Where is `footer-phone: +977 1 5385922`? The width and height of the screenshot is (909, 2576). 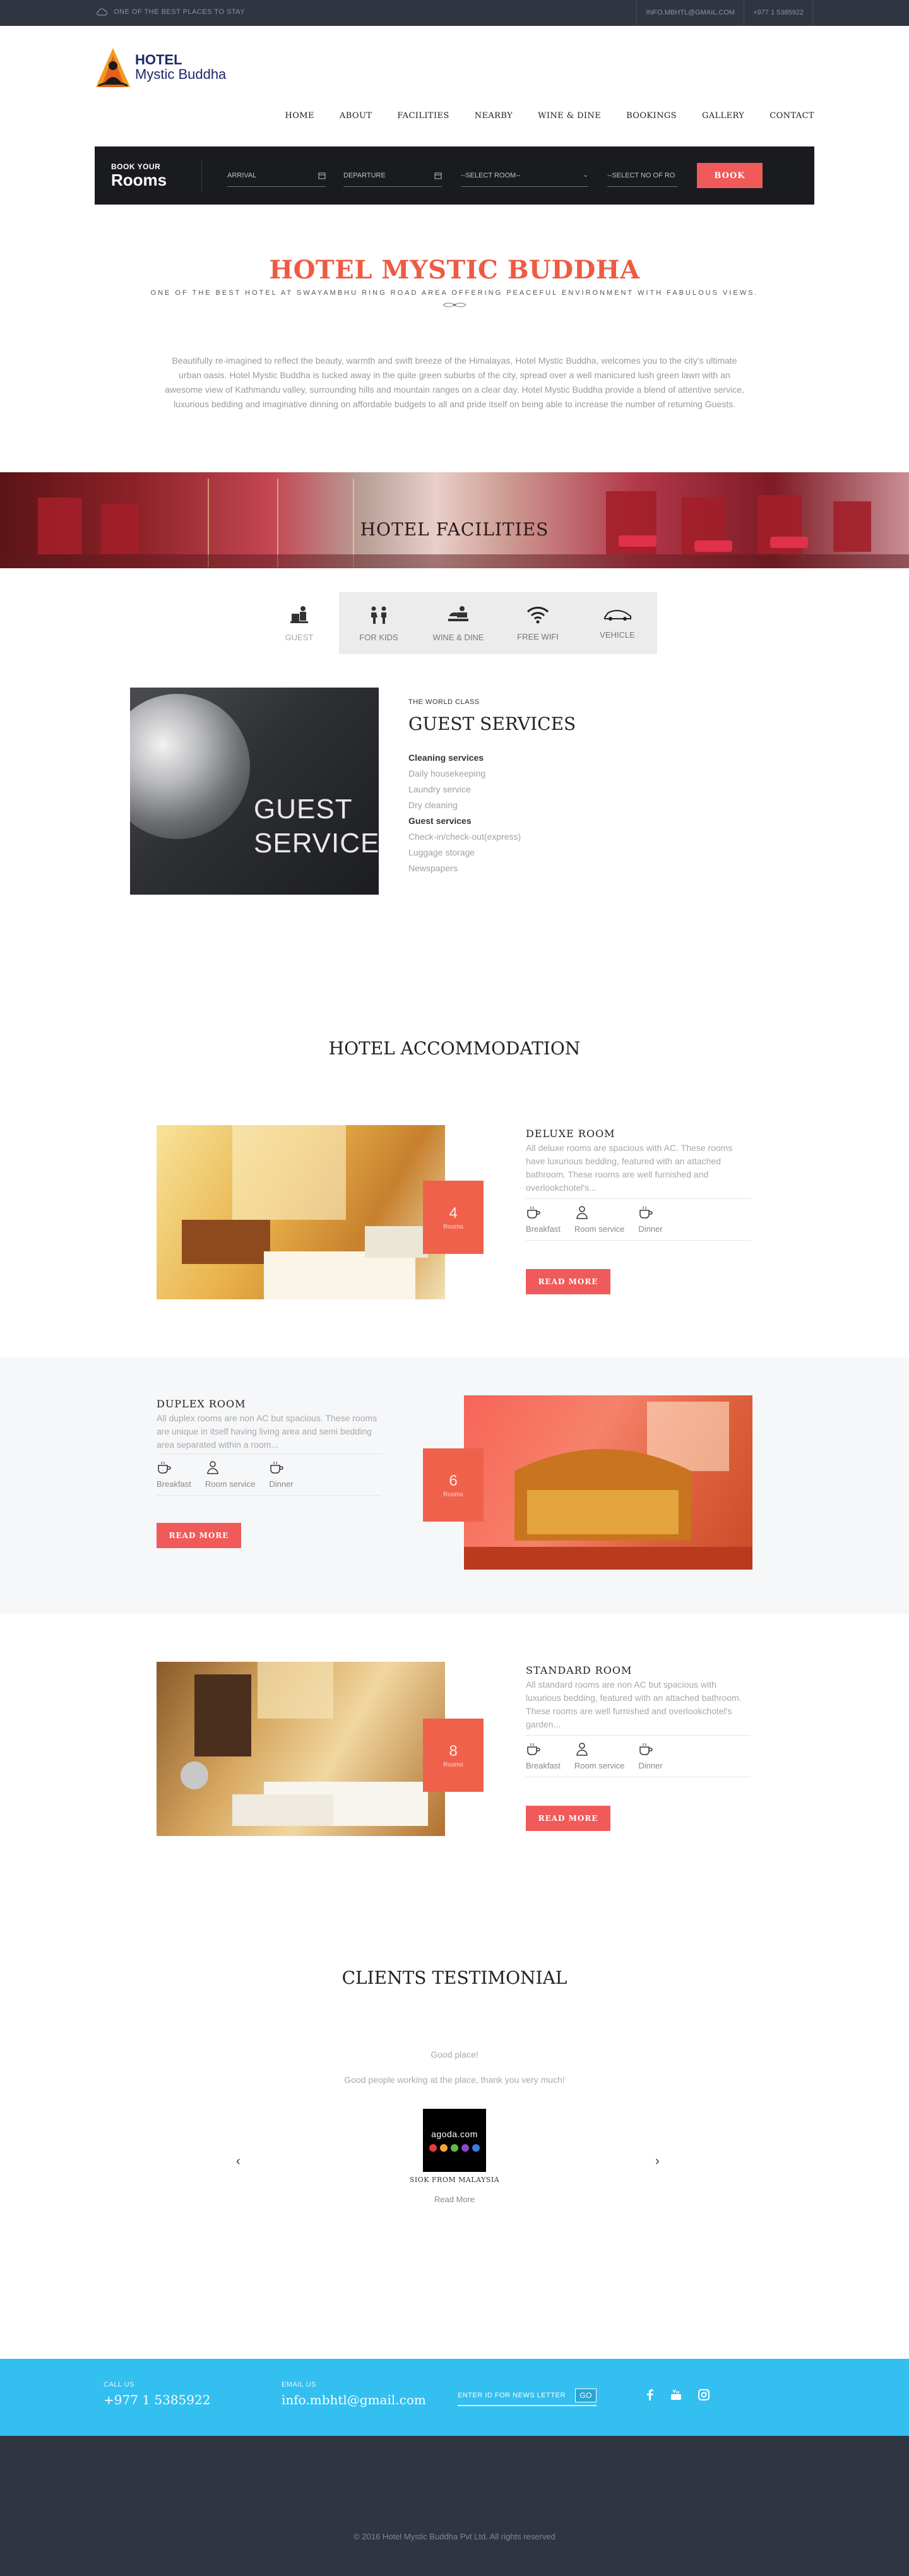
footer-phone: +977 1 5385922 is located at coordinates (157, 2399).